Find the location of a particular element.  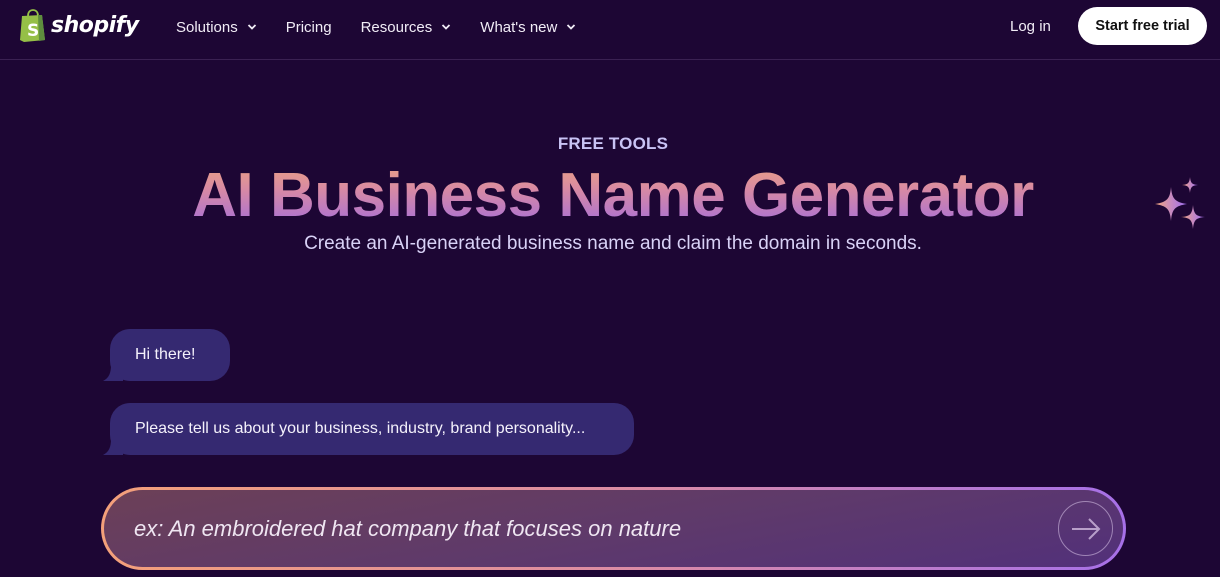

chat-message: Hi there! is located at coordinates (166, 355).